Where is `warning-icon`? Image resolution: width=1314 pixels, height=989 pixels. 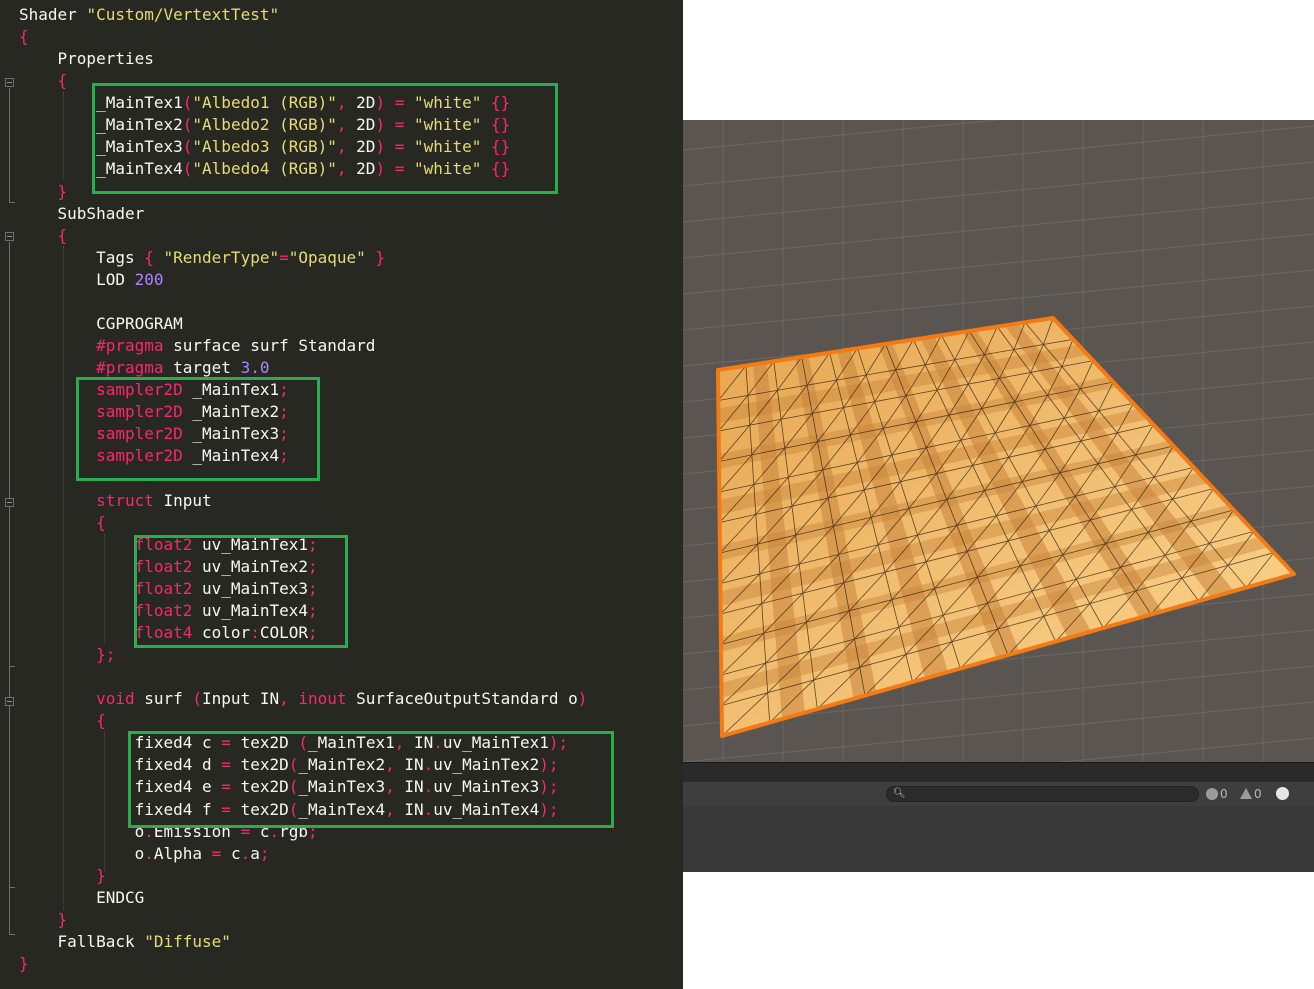
warning-icon is located at coordinates (1246, 793).